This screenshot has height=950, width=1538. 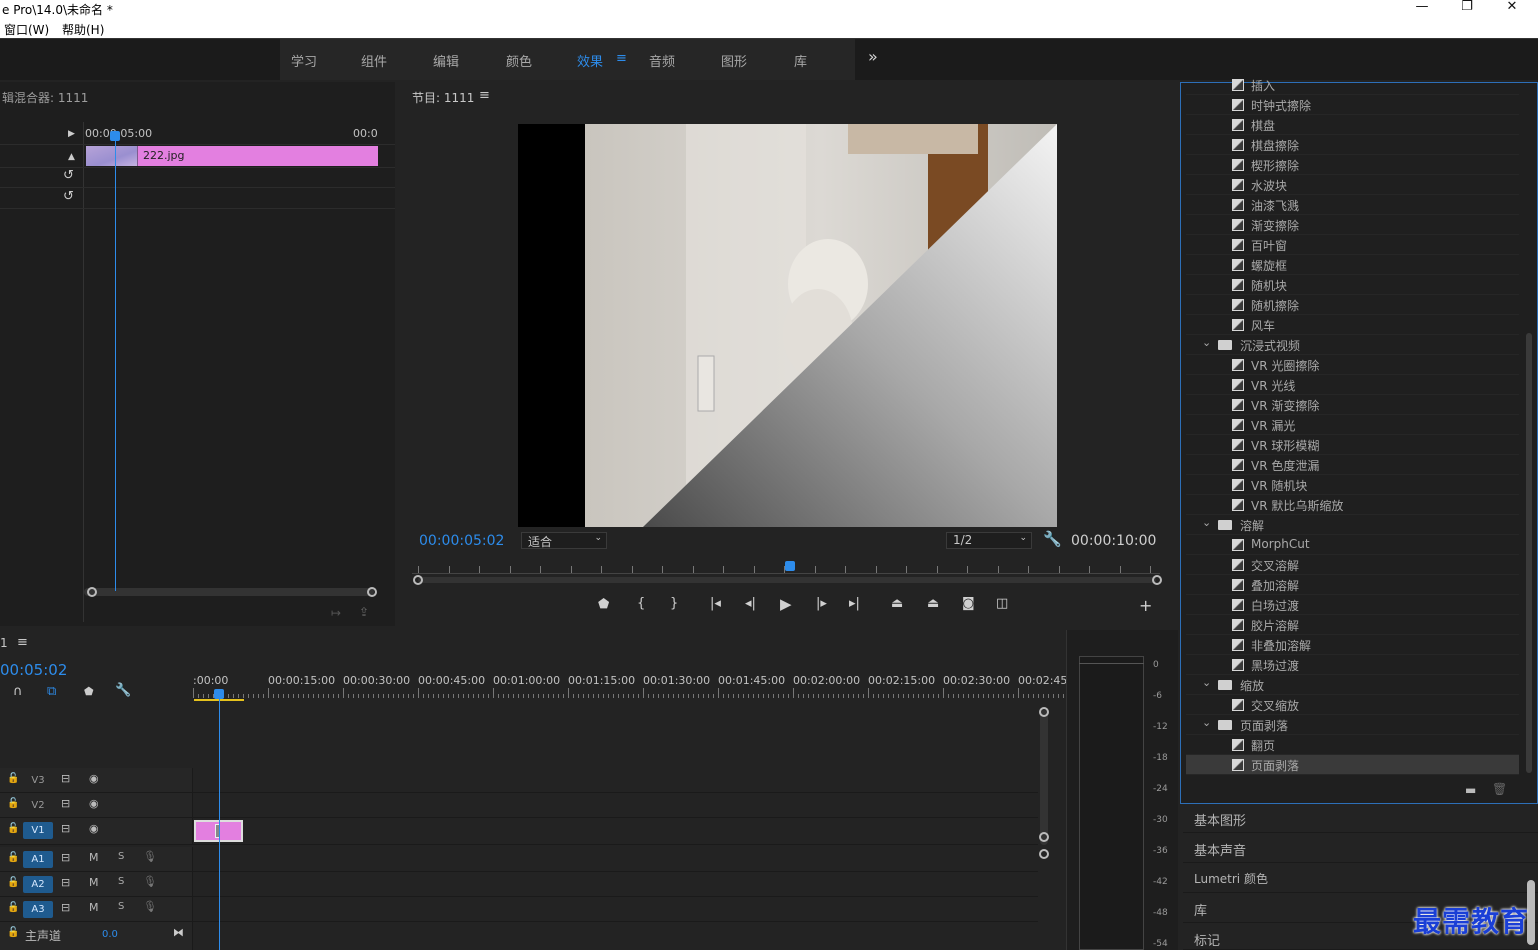 What do you see at coordinates (1352, 205) in the screenshot?
I see `effect-item: 油漆飞溅` at bounding box center [1352, 205].